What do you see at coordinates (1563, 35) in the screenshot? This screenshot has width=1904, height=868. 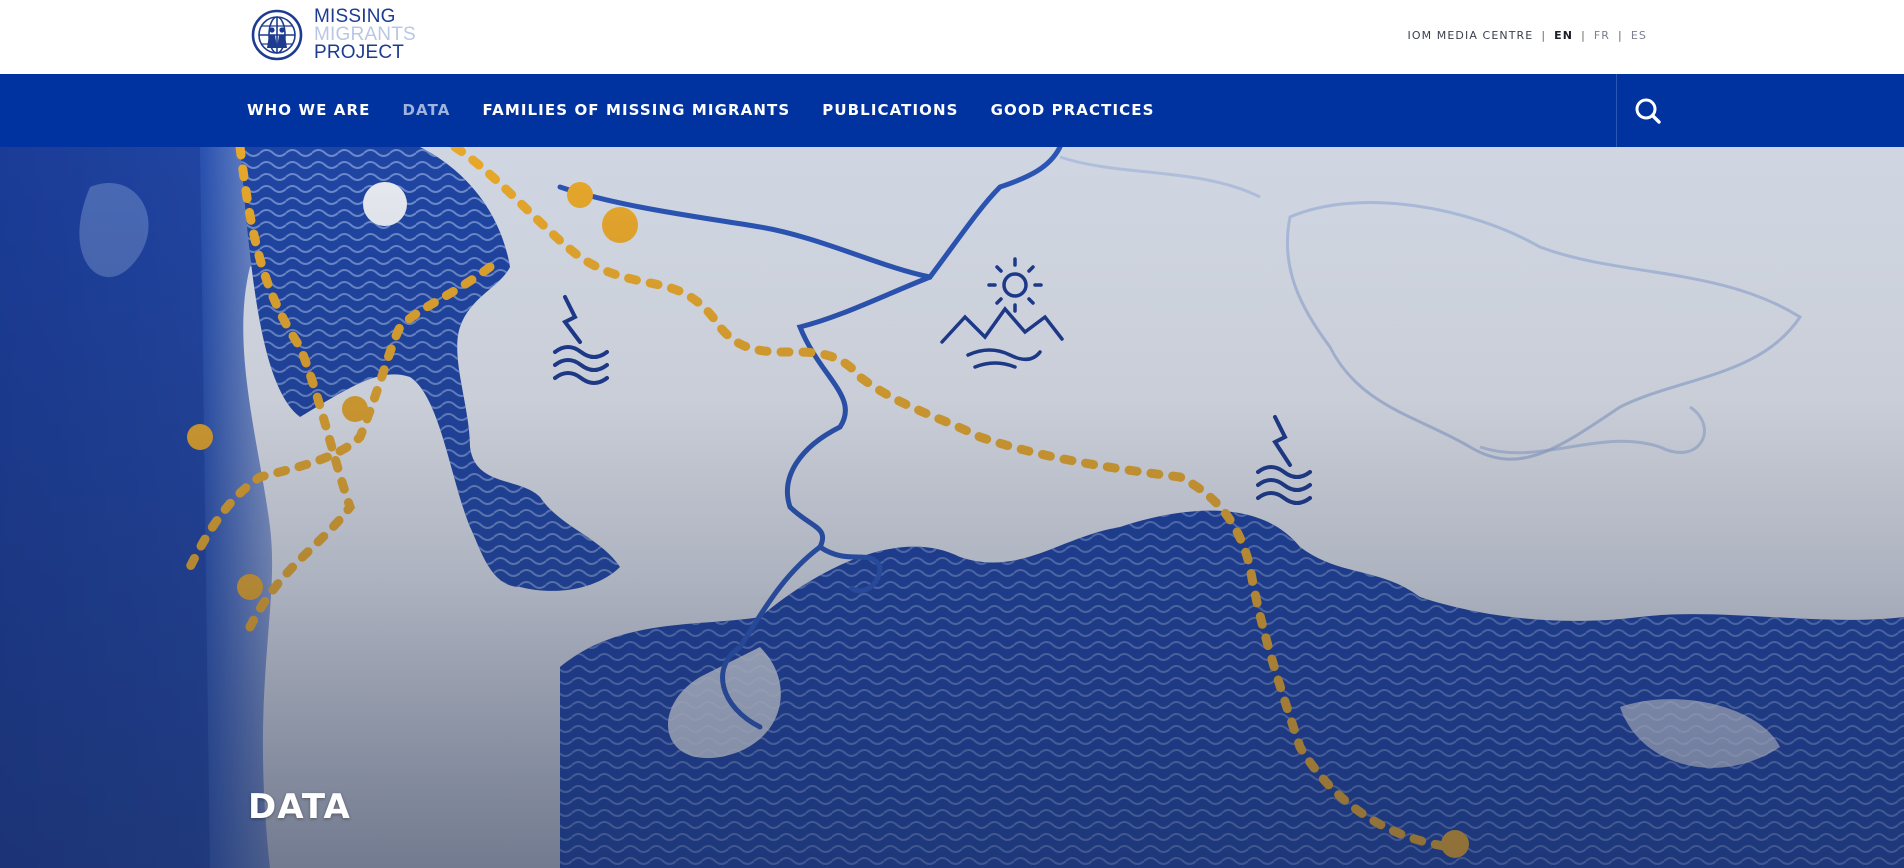 I see `language-en-link: EN` at bounding box center [1563, 35].